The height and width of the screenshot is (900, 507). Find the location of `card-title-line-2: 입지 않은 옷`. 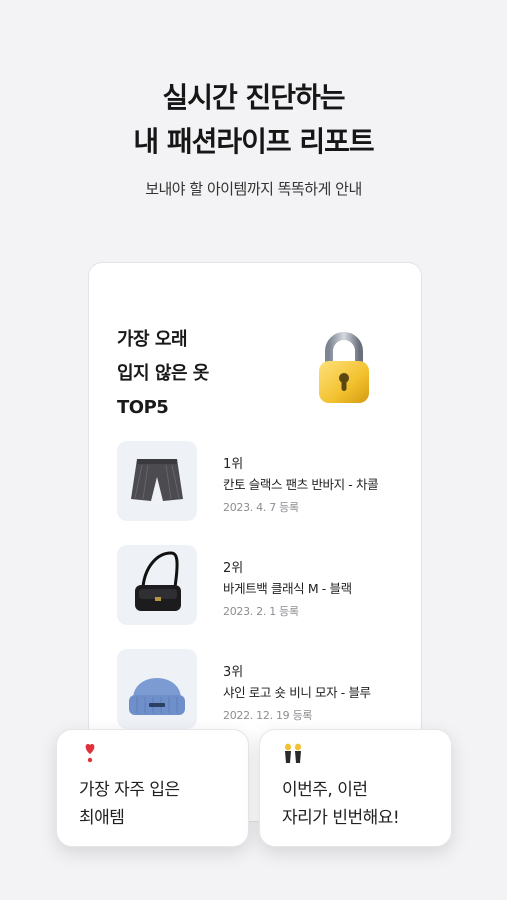

card-title-line-2: 입지 않은 옷 is located at coordinates (163, 373).